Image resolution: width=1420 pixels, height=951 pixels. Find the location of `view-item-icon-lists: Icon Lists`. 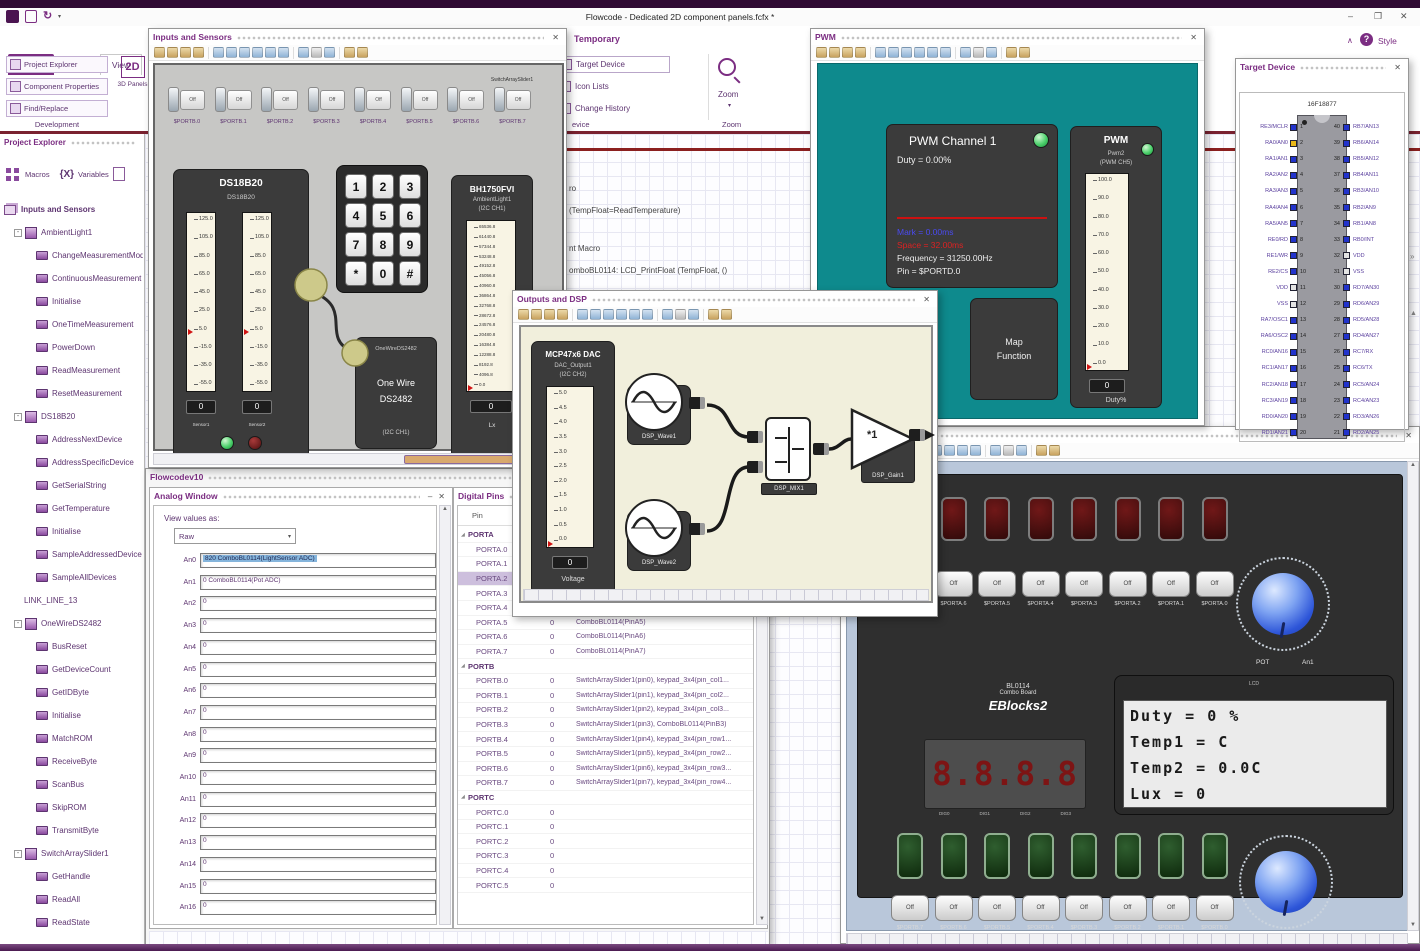

view-item-icon-lists: Icon Lists is located at coordinates (613, 86).